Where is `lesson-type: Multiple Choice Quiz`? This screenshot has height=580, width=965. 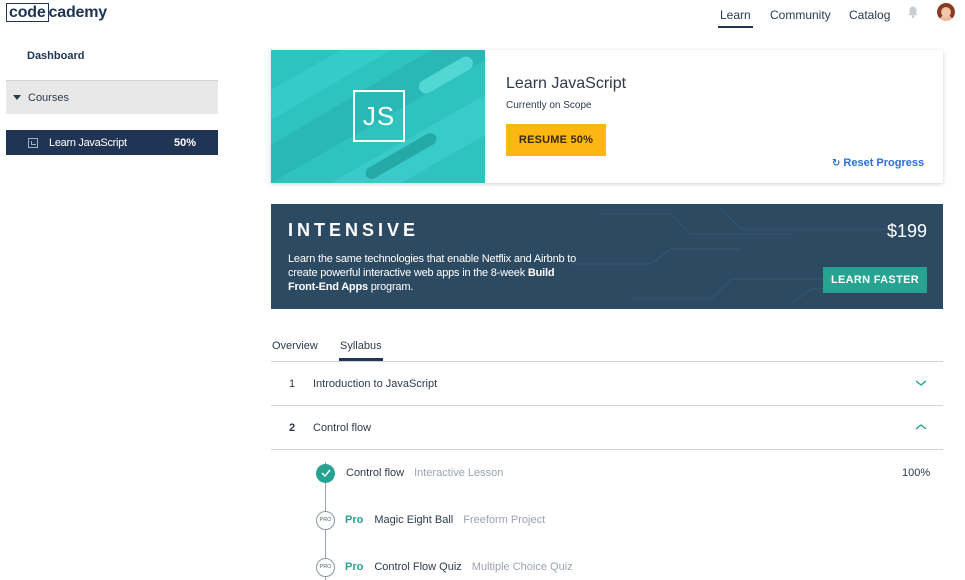
lesson-type: Multiple Choice Quiz is located at coordinates (522, 567).